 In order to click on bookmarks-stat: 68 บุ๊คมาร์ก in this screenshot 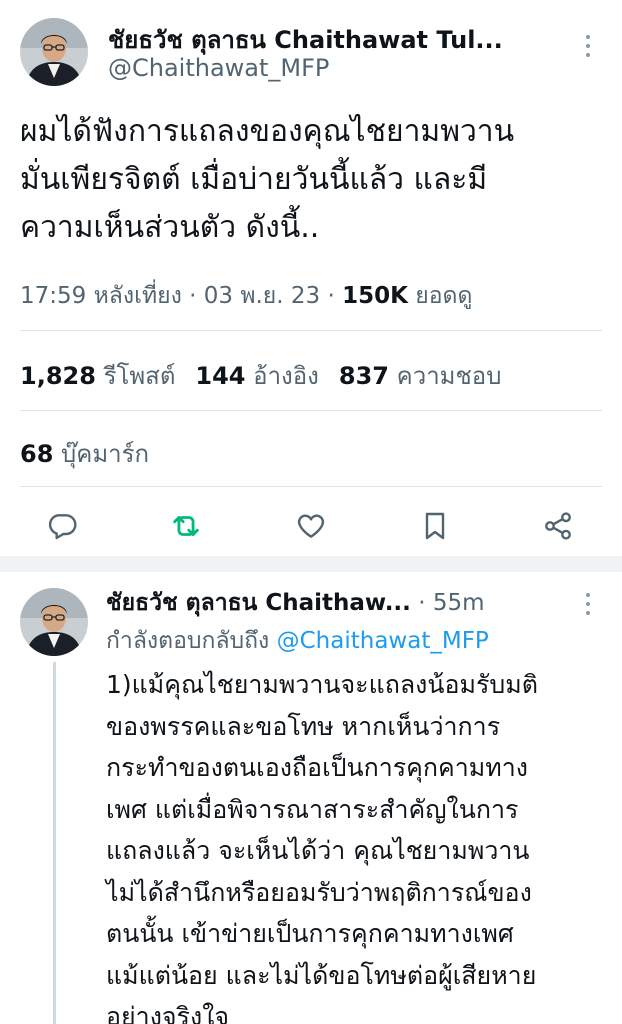, I will do `click(84, 453)`.